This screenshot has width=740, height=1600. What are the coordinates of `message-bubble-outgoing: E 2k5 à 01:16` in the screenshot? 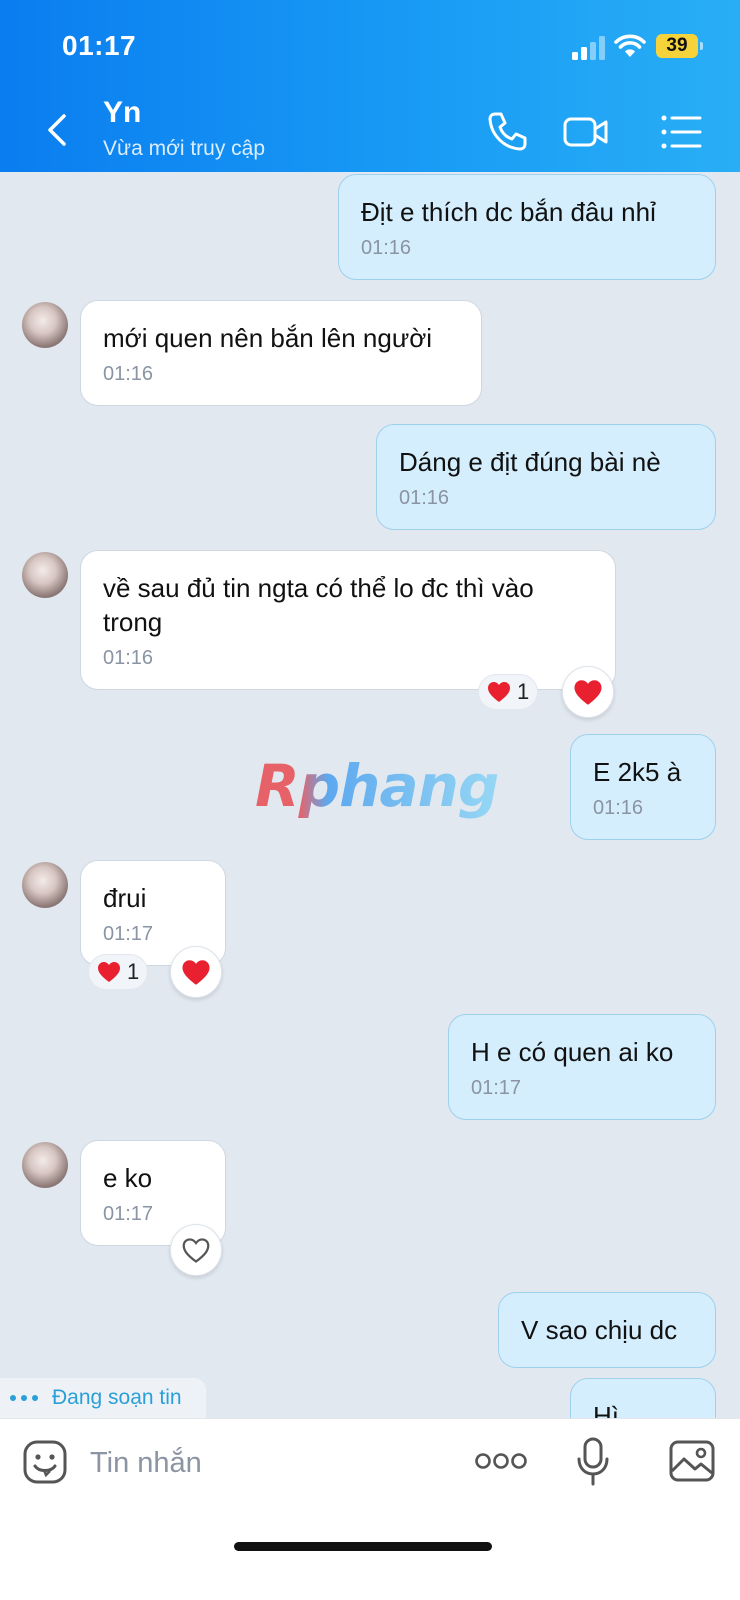 It's located at (643, 787).